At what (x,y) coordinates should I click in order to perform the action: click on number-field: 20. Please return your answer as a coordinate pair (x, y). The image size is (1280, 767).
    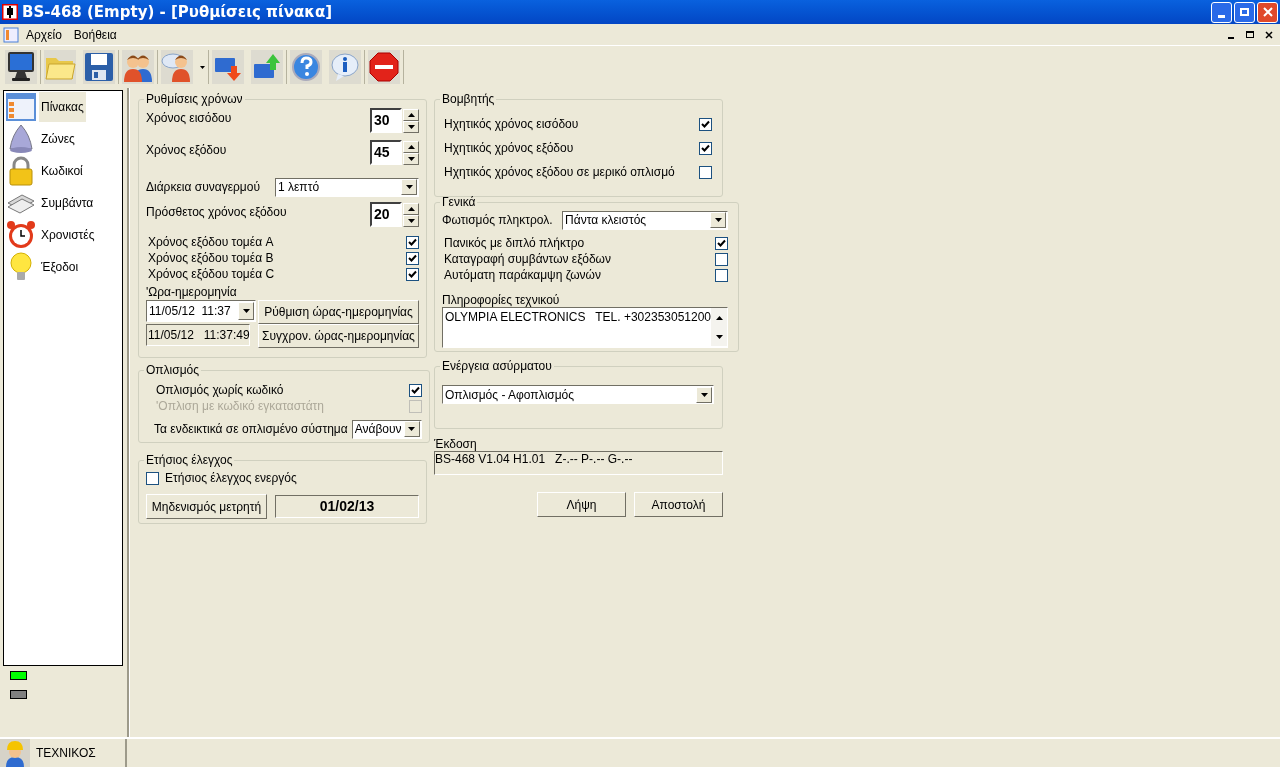
    Looking at the image, I should click on (386, 214).